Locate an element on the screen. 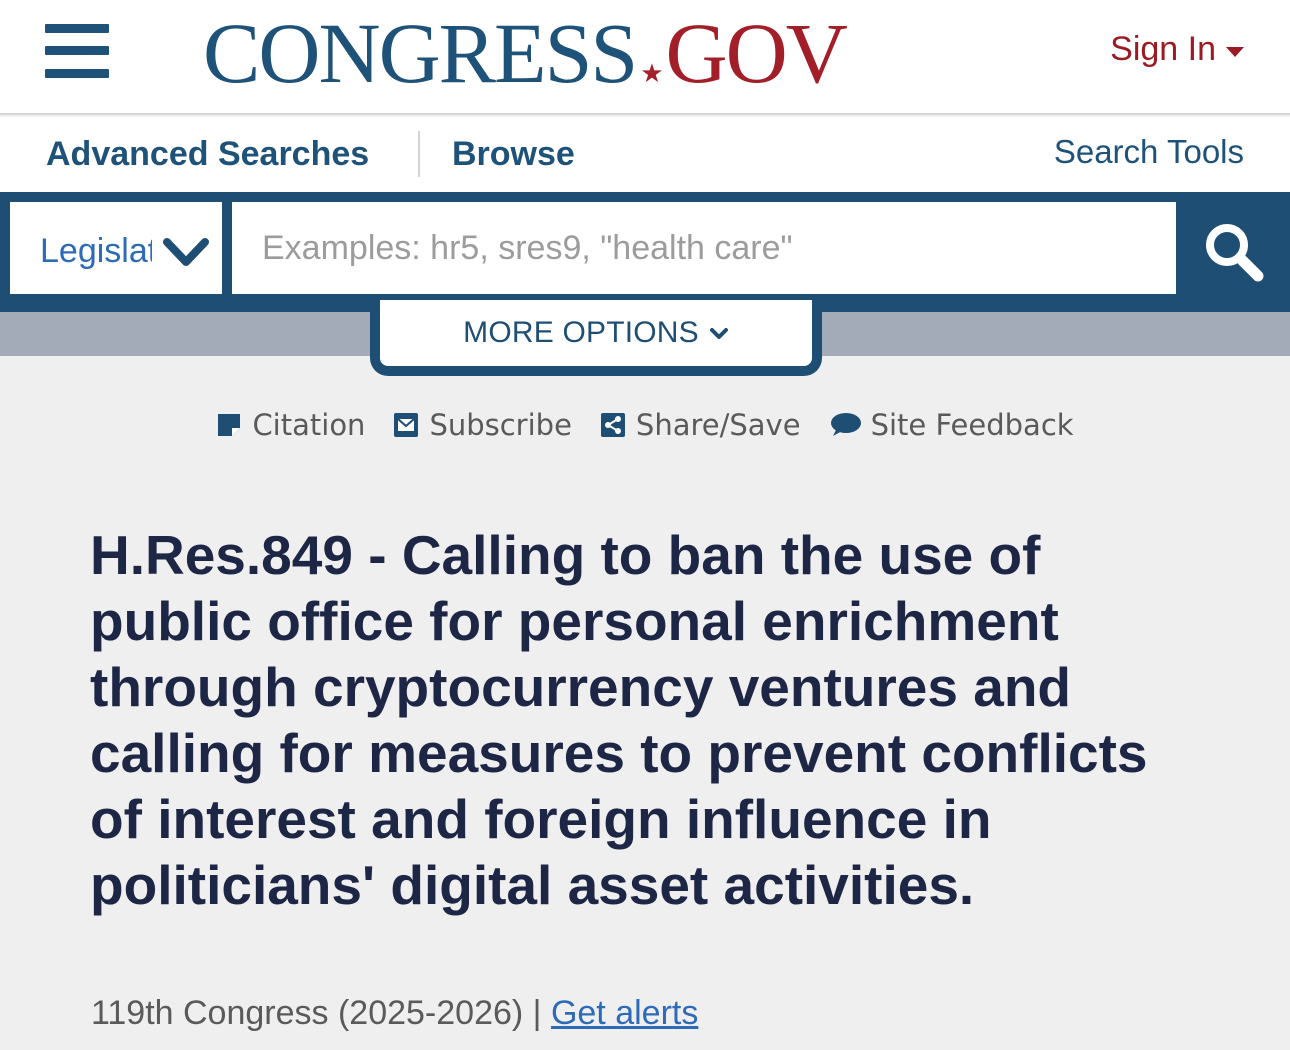  citation-button: Citation is located at coordinates (290, 425).